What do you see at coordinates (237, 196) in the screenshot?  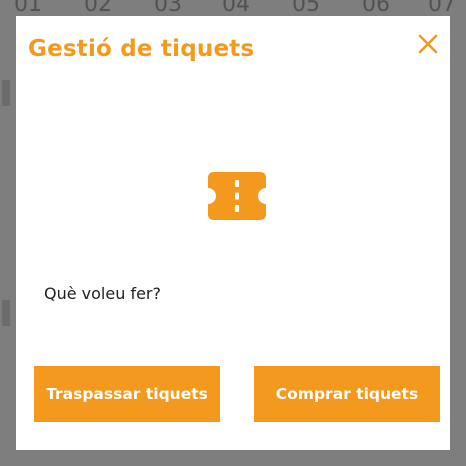 I see `ticket-icon` at bounding box center [237, 196].